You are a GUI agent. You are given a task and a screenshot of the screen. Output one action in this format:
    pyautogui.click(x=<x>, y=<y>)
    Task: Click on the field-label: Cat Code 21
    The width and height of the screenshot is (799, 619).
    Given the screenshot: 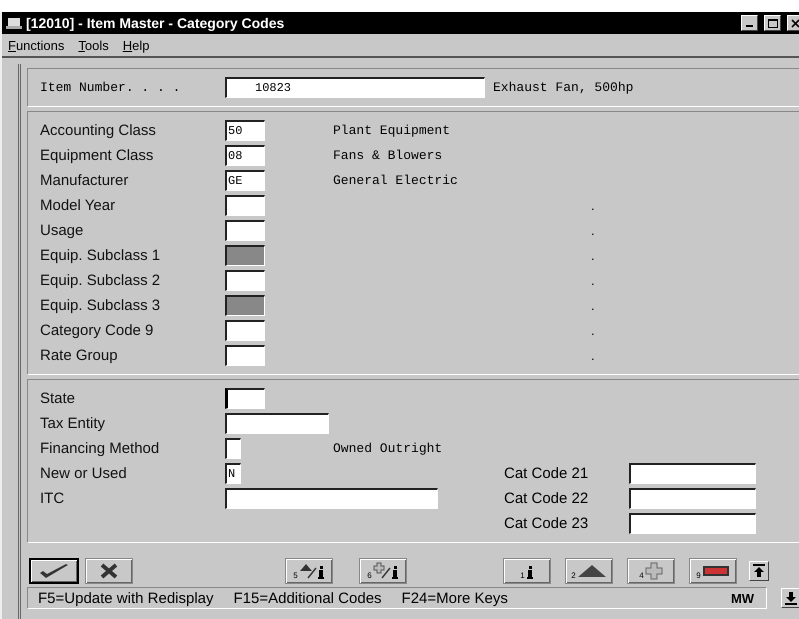 What is the action you would take?
    pyautogui.click(x=547, y=473)
    